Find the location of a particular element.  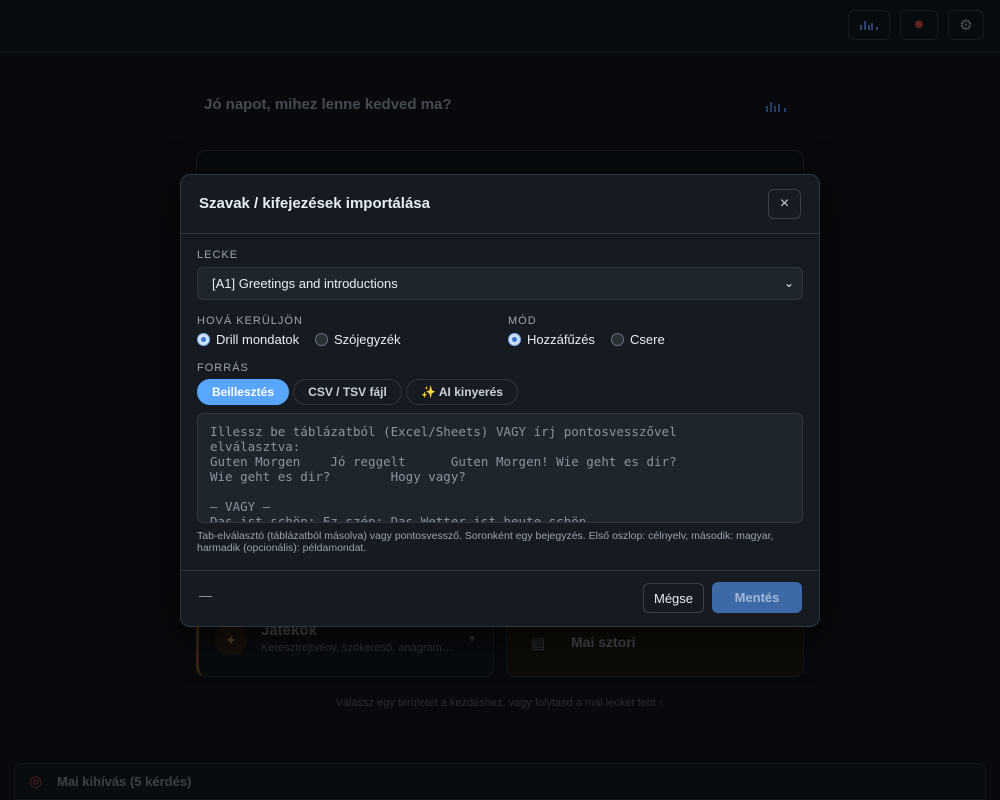

modal-footer: — Mégse Mentés is located at coordinates (500, 599).